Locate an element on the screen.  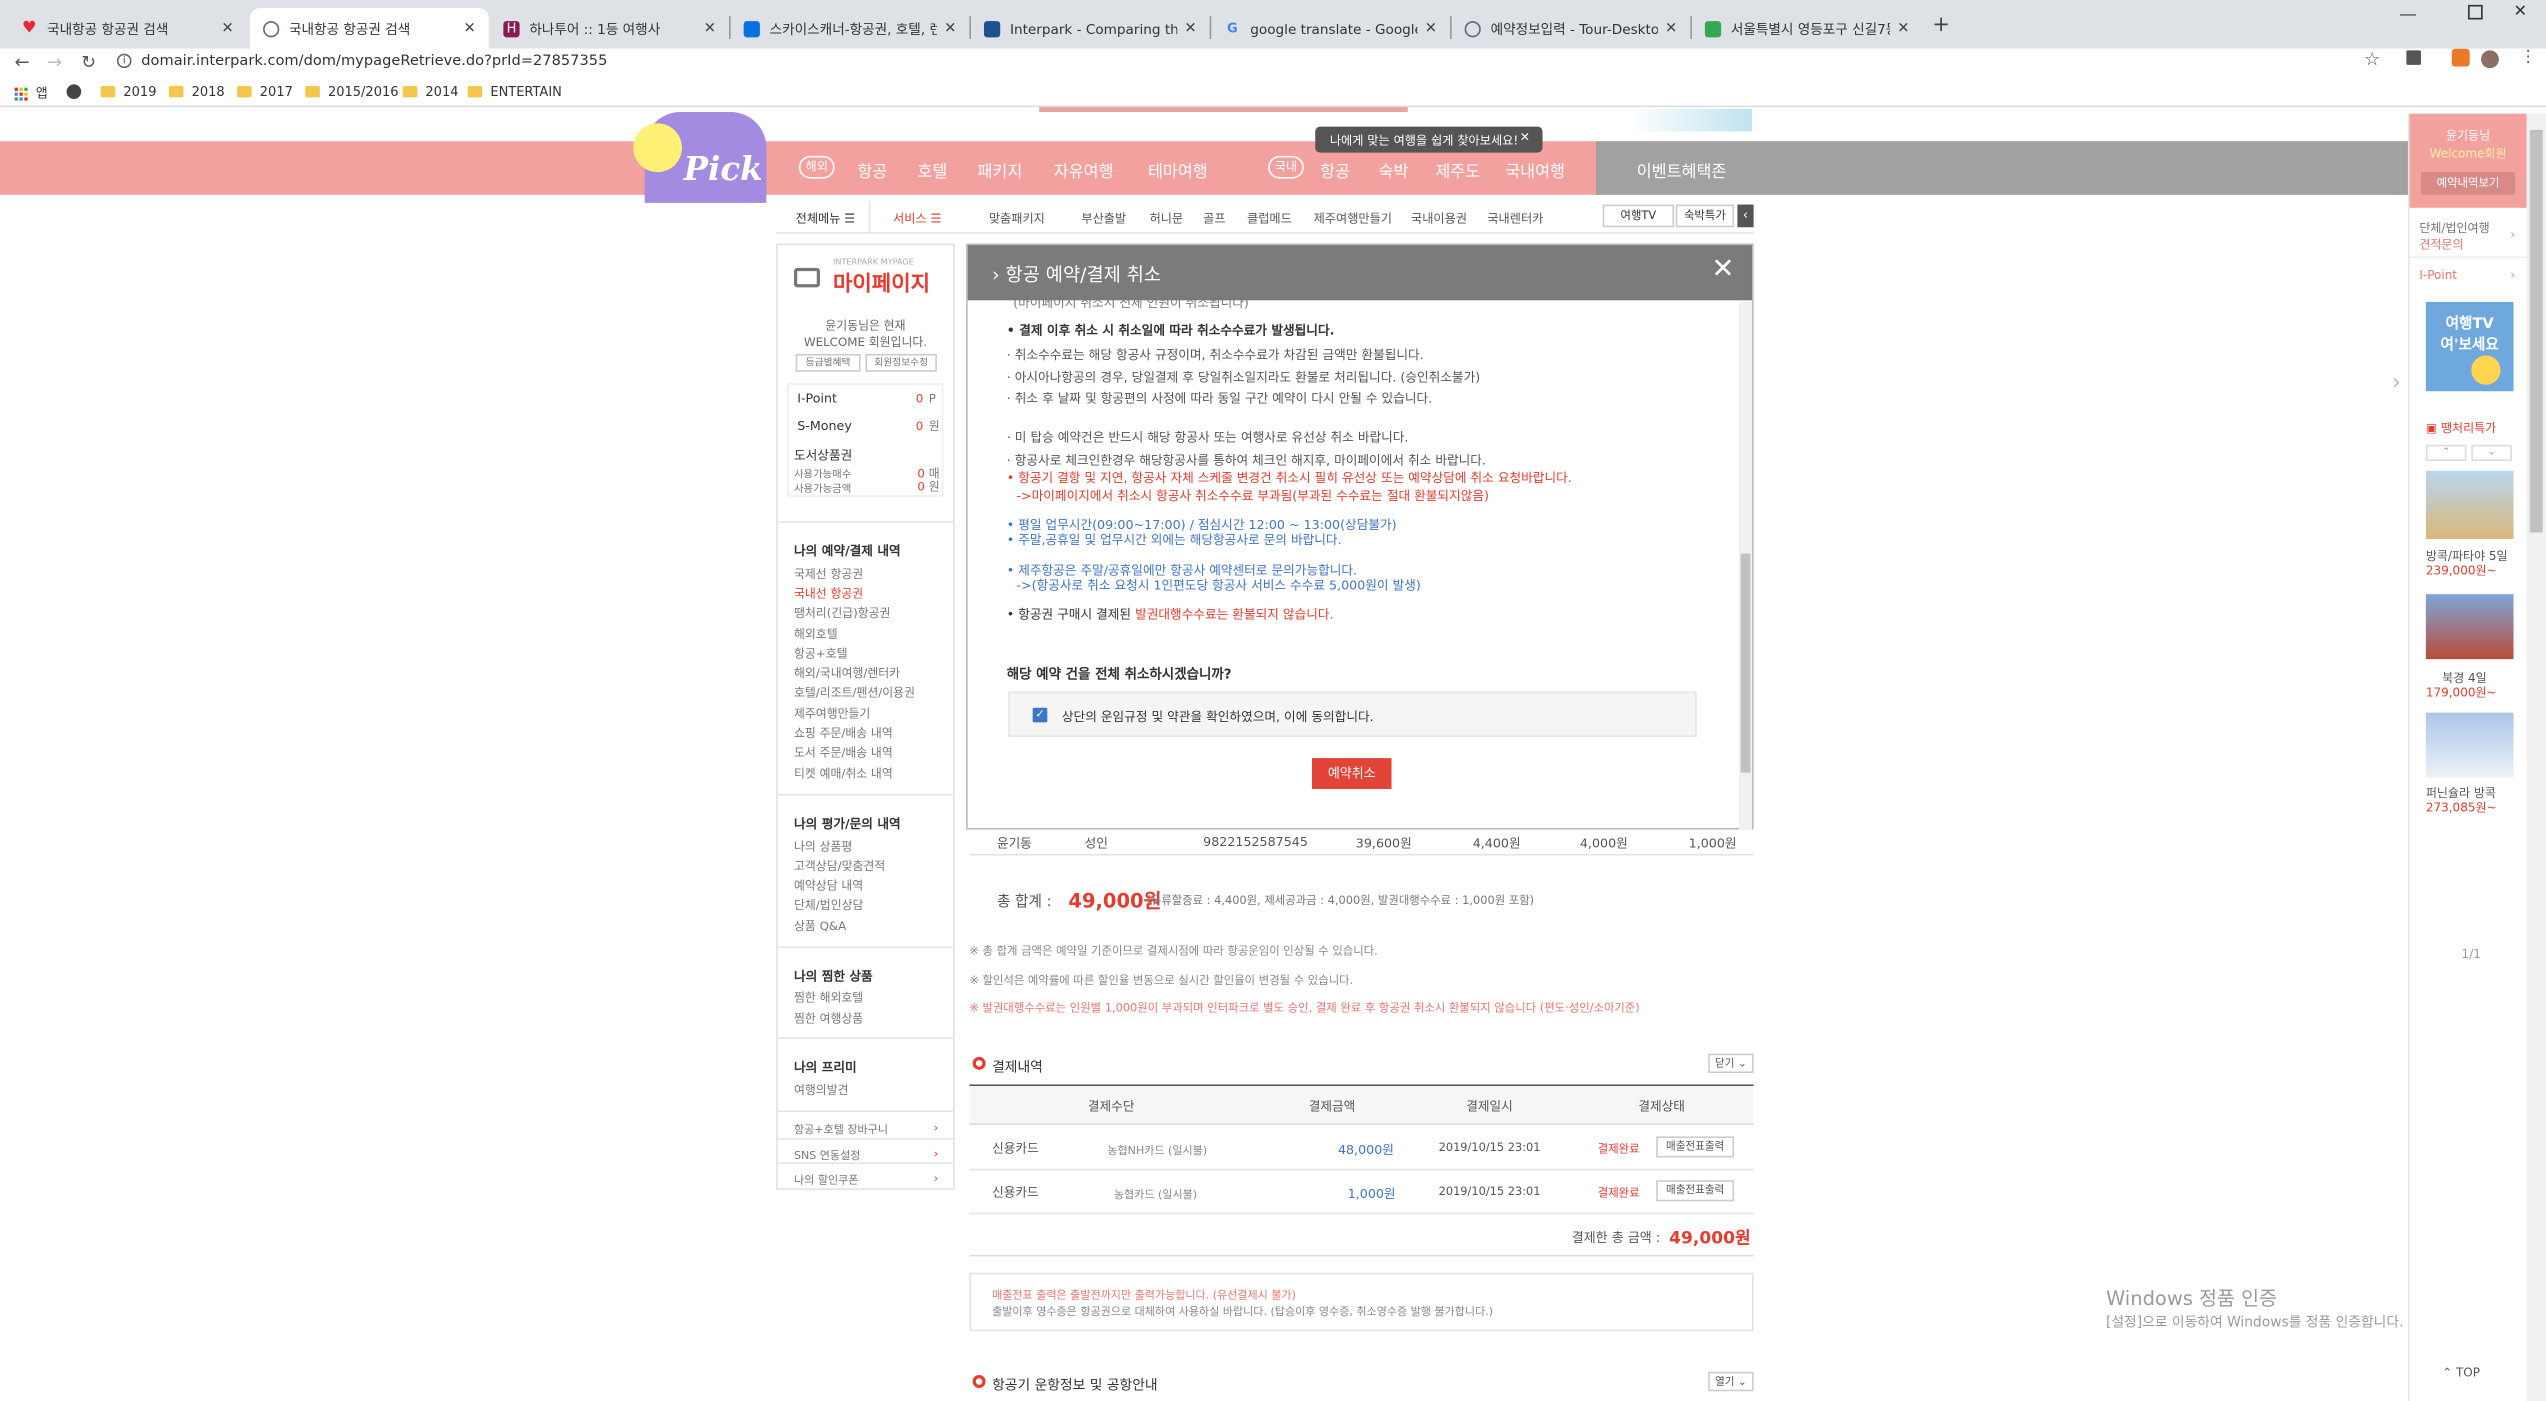
tooltip-close-icon: ✕ is located at coordinates (1525, 137).